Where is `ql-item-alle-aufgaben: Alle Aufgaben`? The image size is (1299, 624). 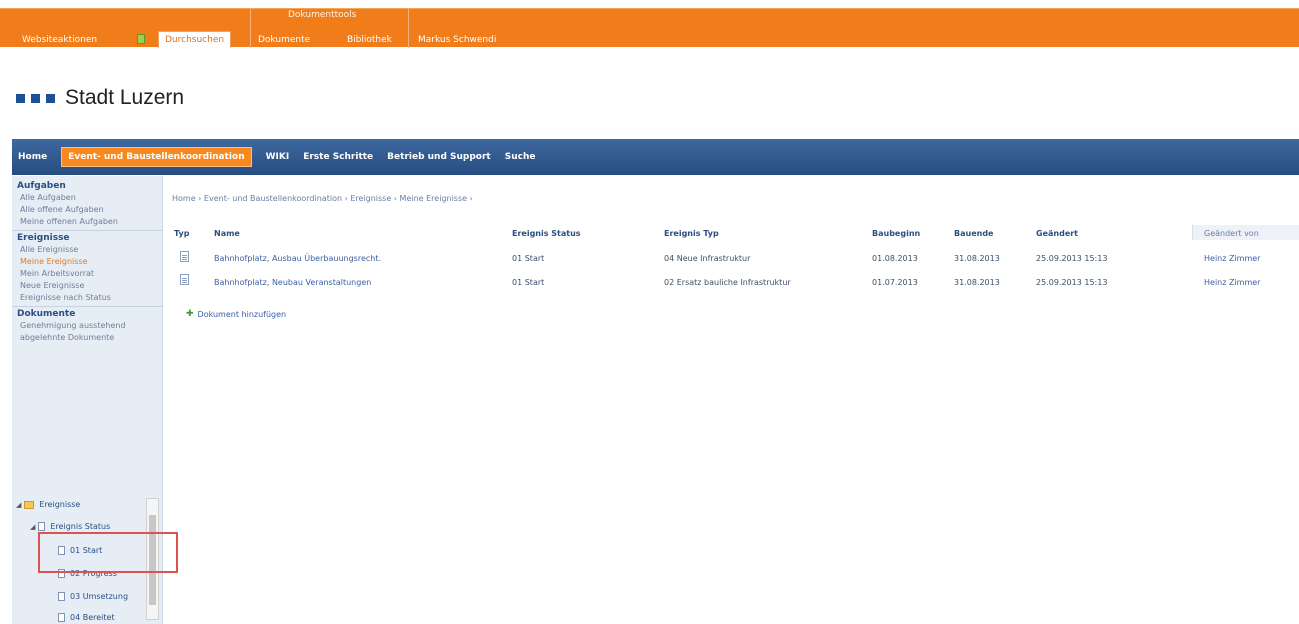
ql-item-alle-aufgaben: Alle Aufgaben is located at coordinates (87, 198).